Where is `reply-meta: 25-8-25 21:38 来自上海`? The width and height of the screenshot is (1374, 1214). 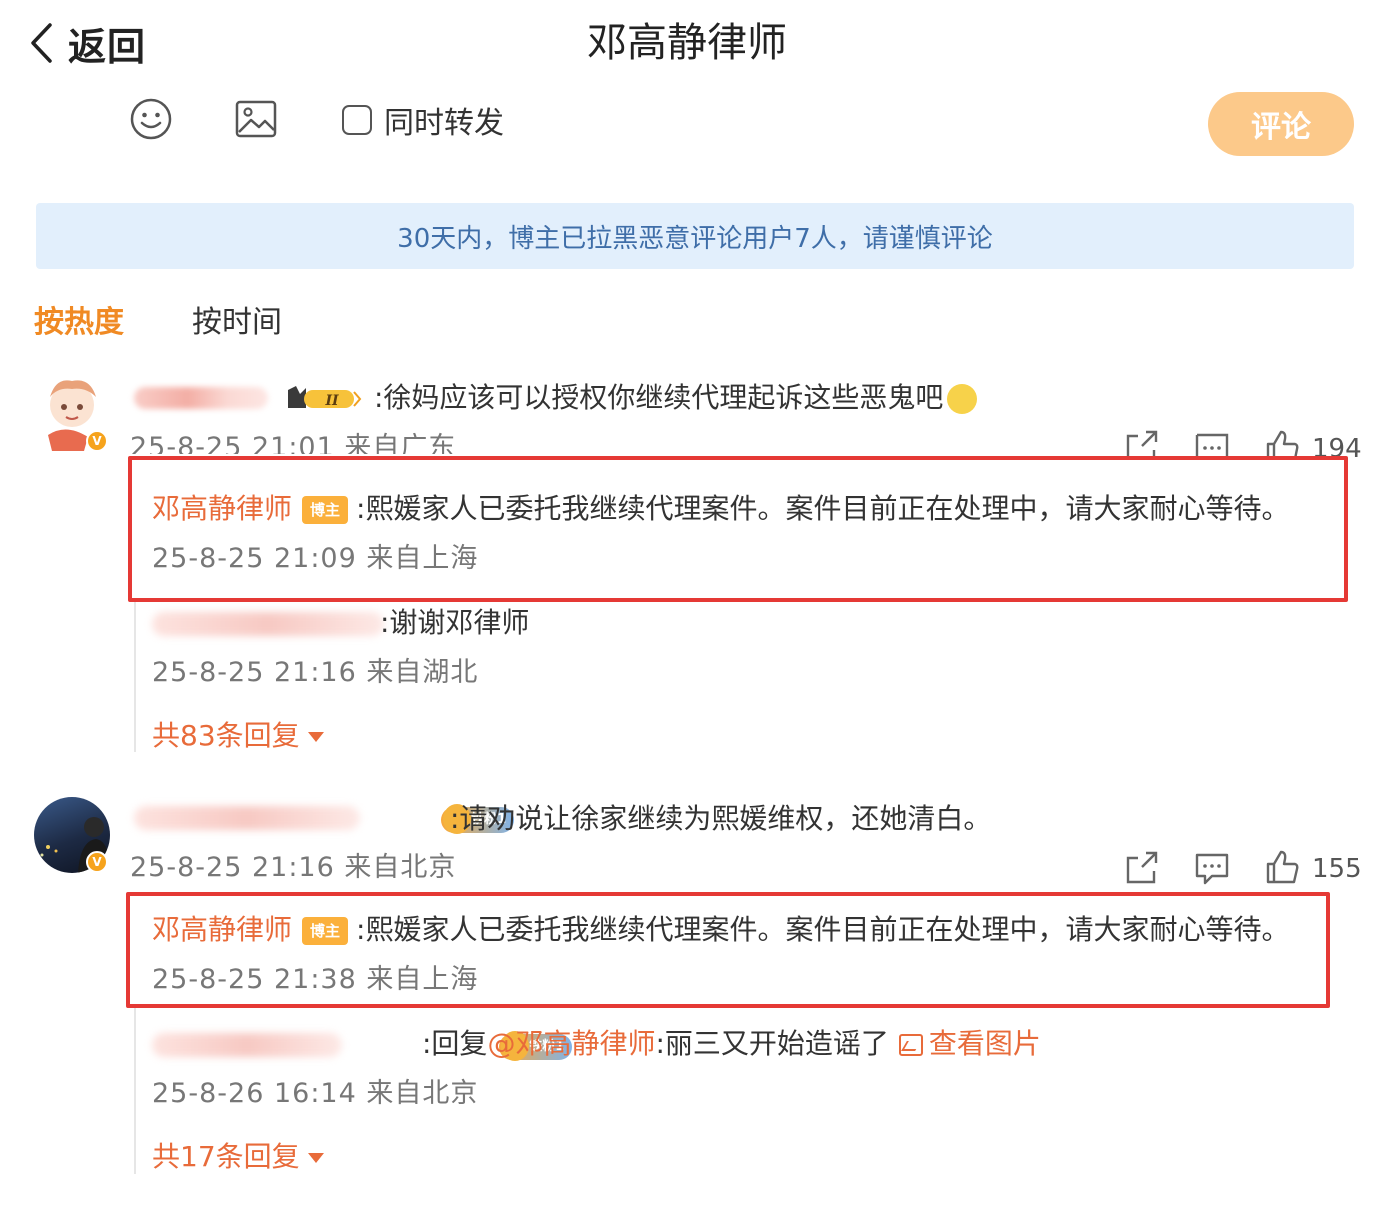 reply-meta: 25-8-25 21:38 来自上海 is located at coordinates (315, 979).